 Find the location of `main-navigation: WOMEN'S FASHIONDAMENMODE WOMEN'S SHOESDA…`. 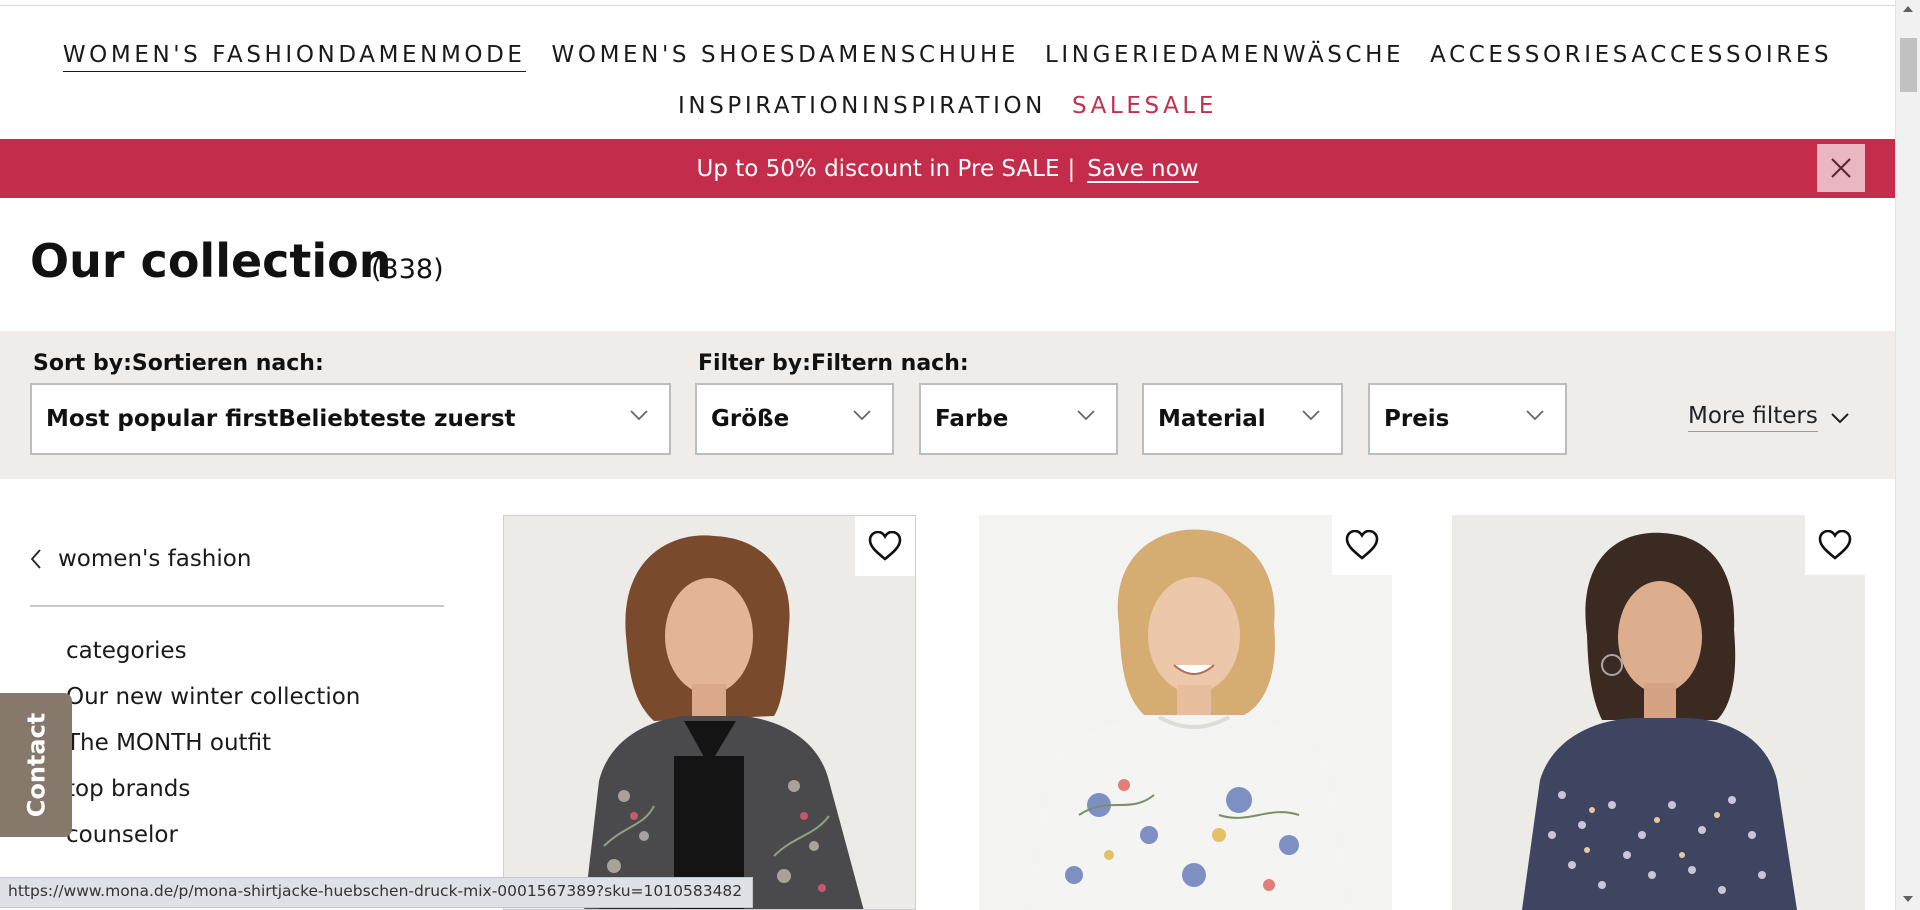

main-navigation: WOMEN'S FASHIONDAMENMODE WOMEN'S SHOESDA… is located at coordinates (947, 72).